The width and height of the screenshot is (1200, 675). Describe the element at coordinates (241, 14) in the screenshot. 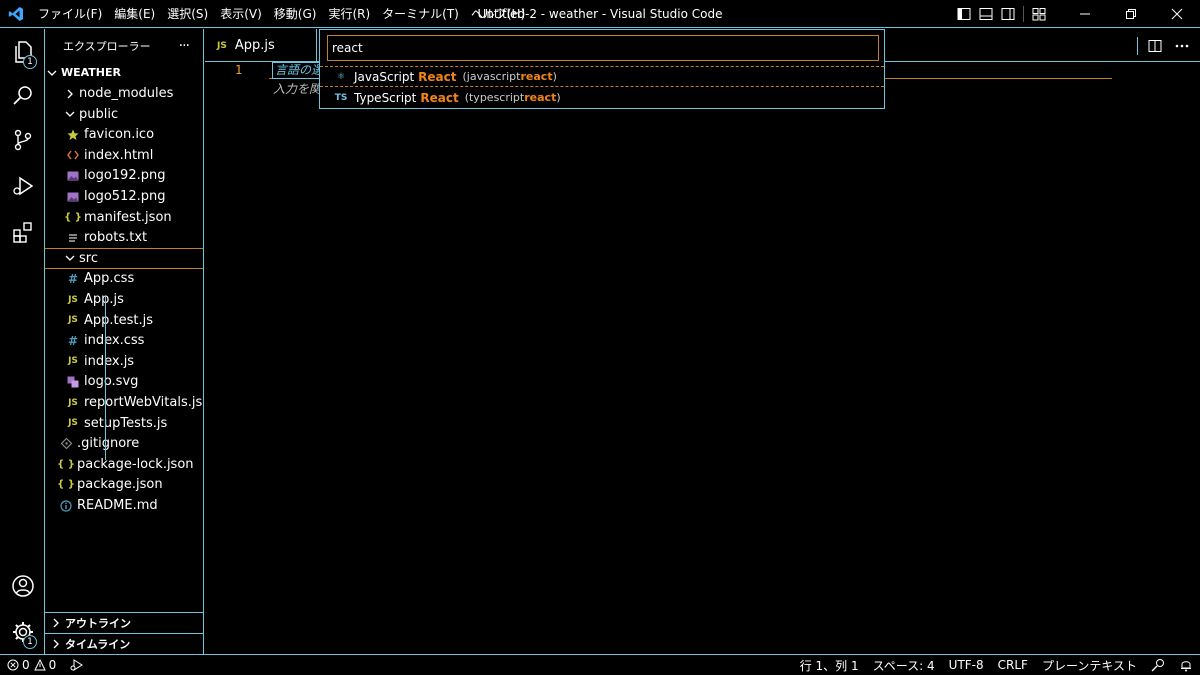

I see `menu-item-3: 表示(V)` at that location.